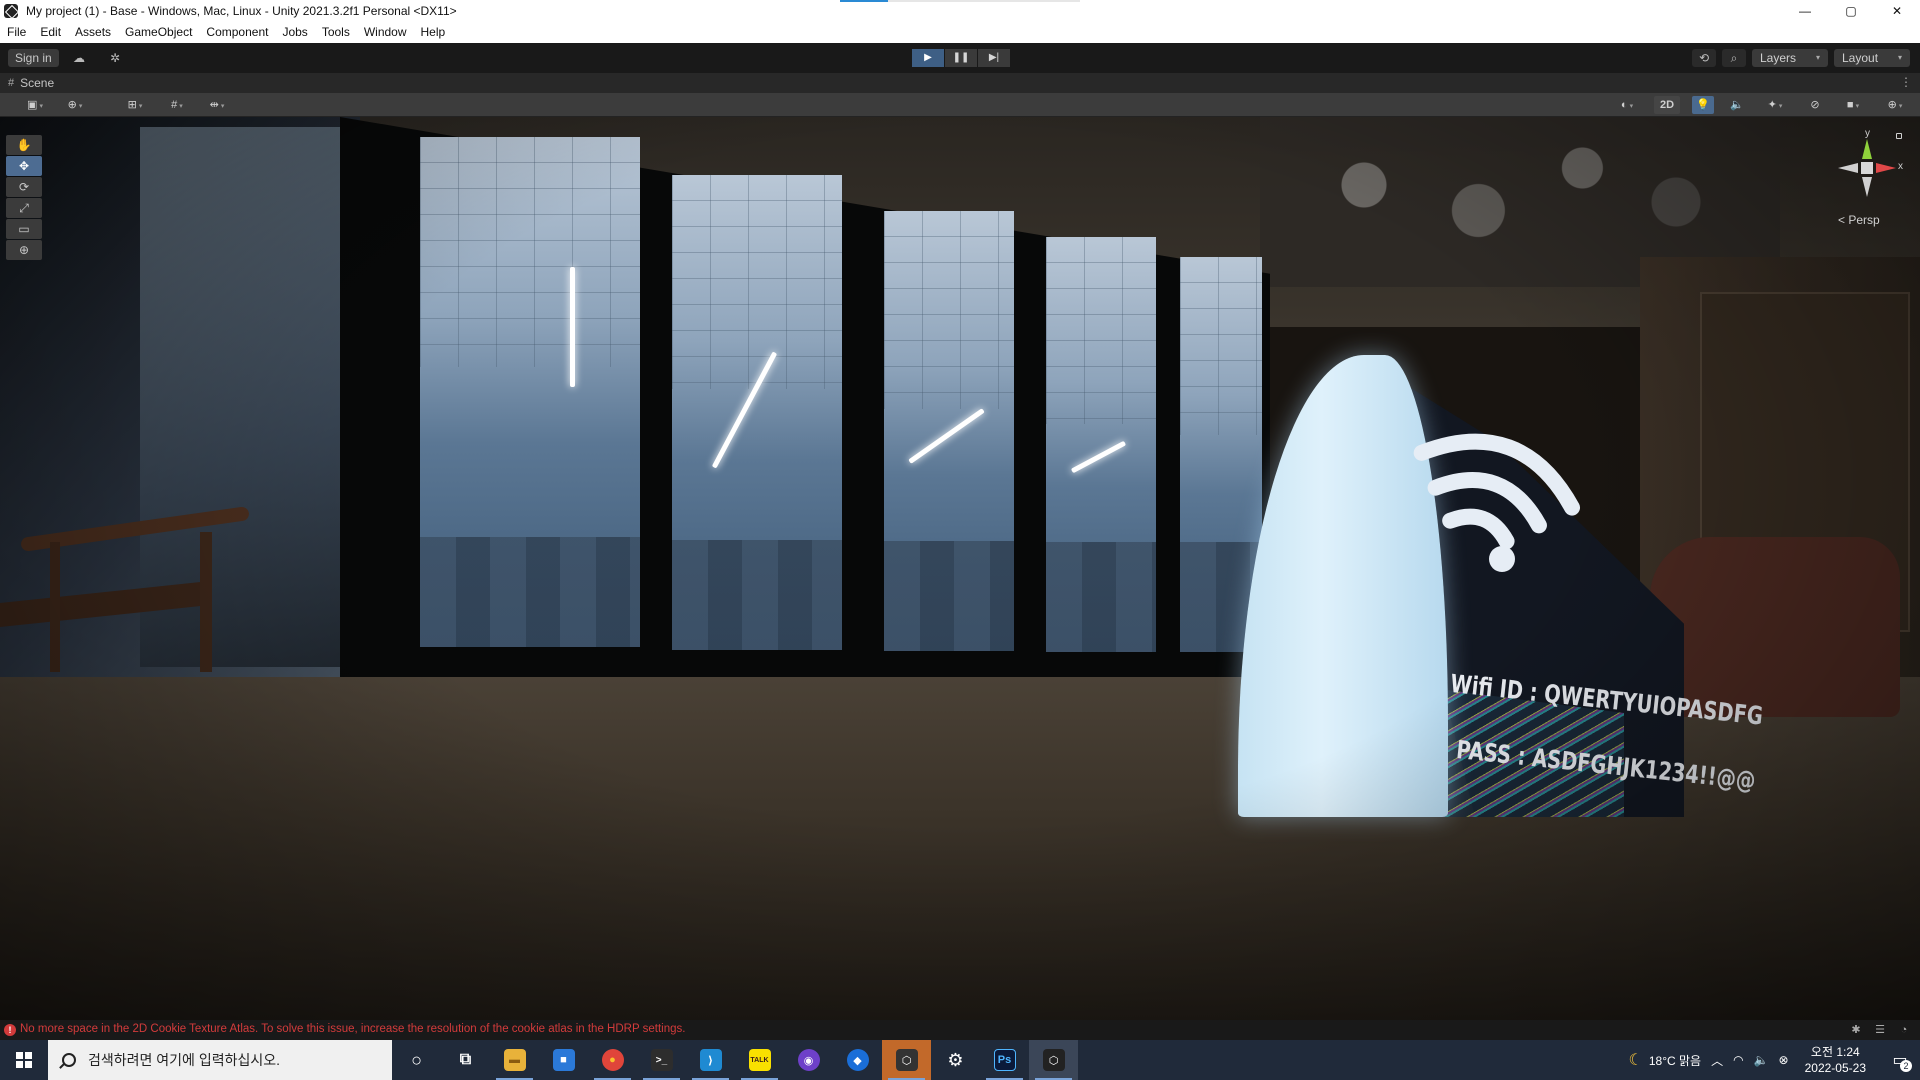  I want to click on clock: 오전 1:24 2022-05-23, so click(1835, 1060).